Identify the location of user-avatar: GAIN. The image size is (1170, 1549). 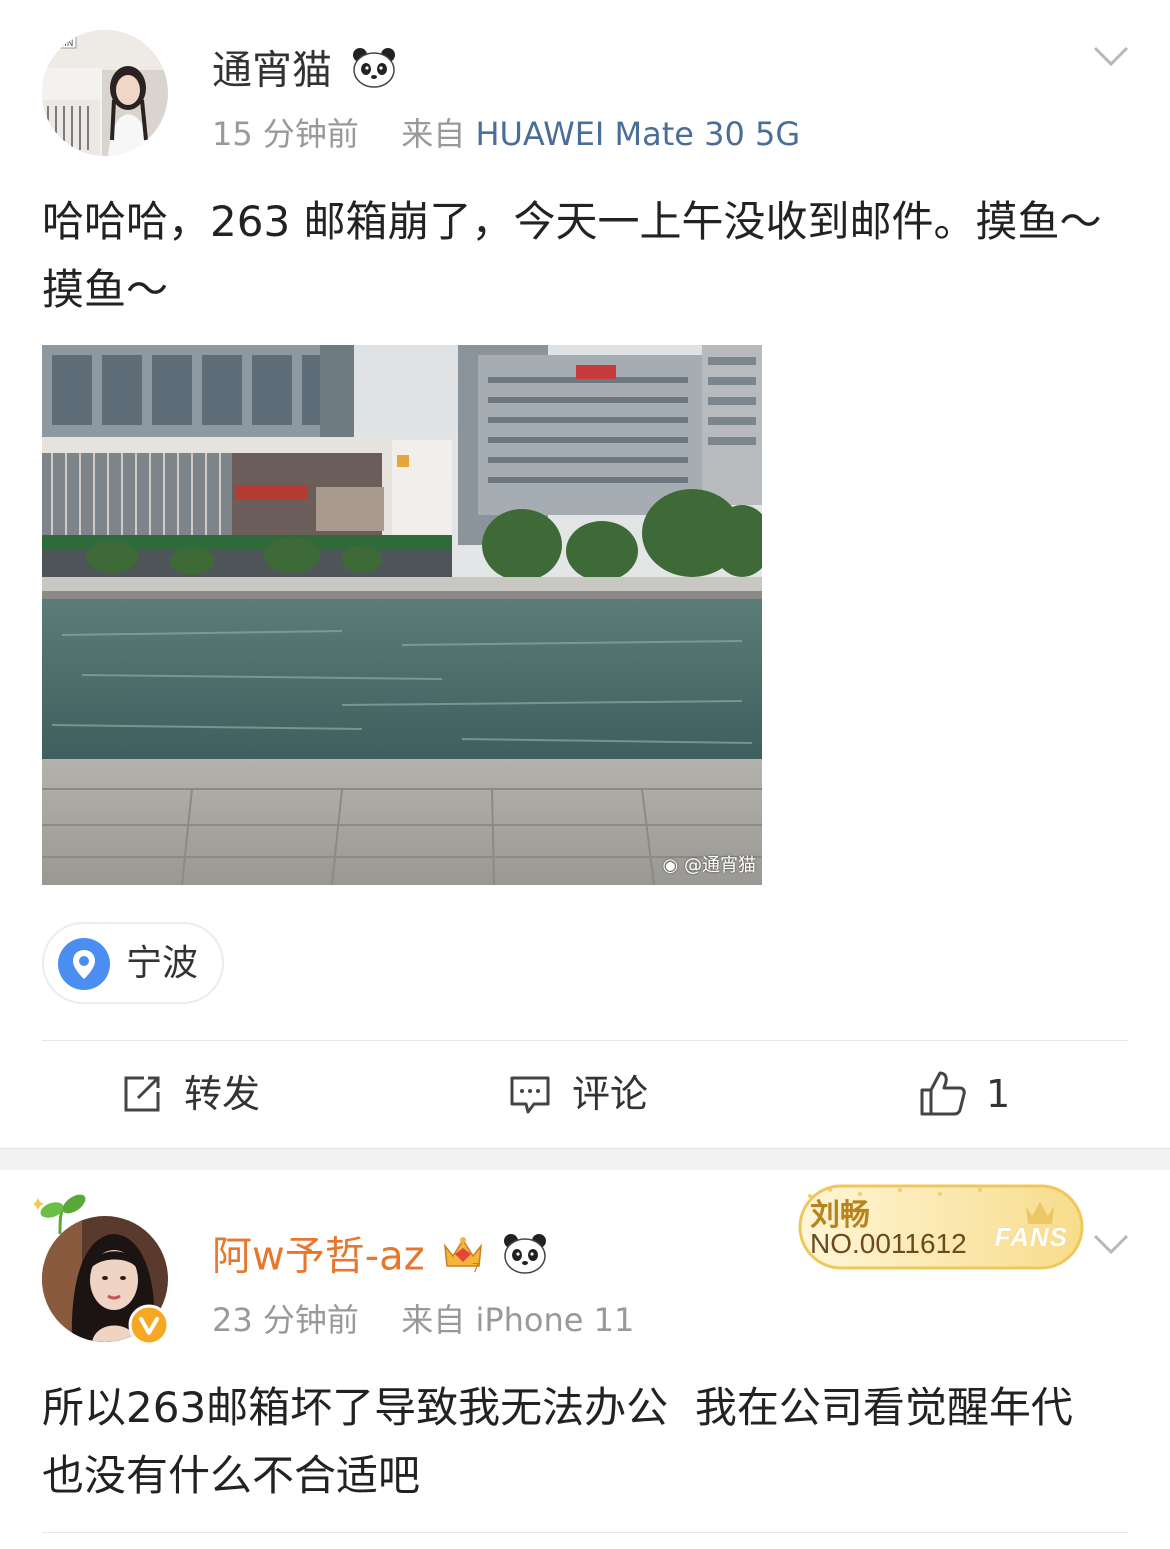
(105, 93).